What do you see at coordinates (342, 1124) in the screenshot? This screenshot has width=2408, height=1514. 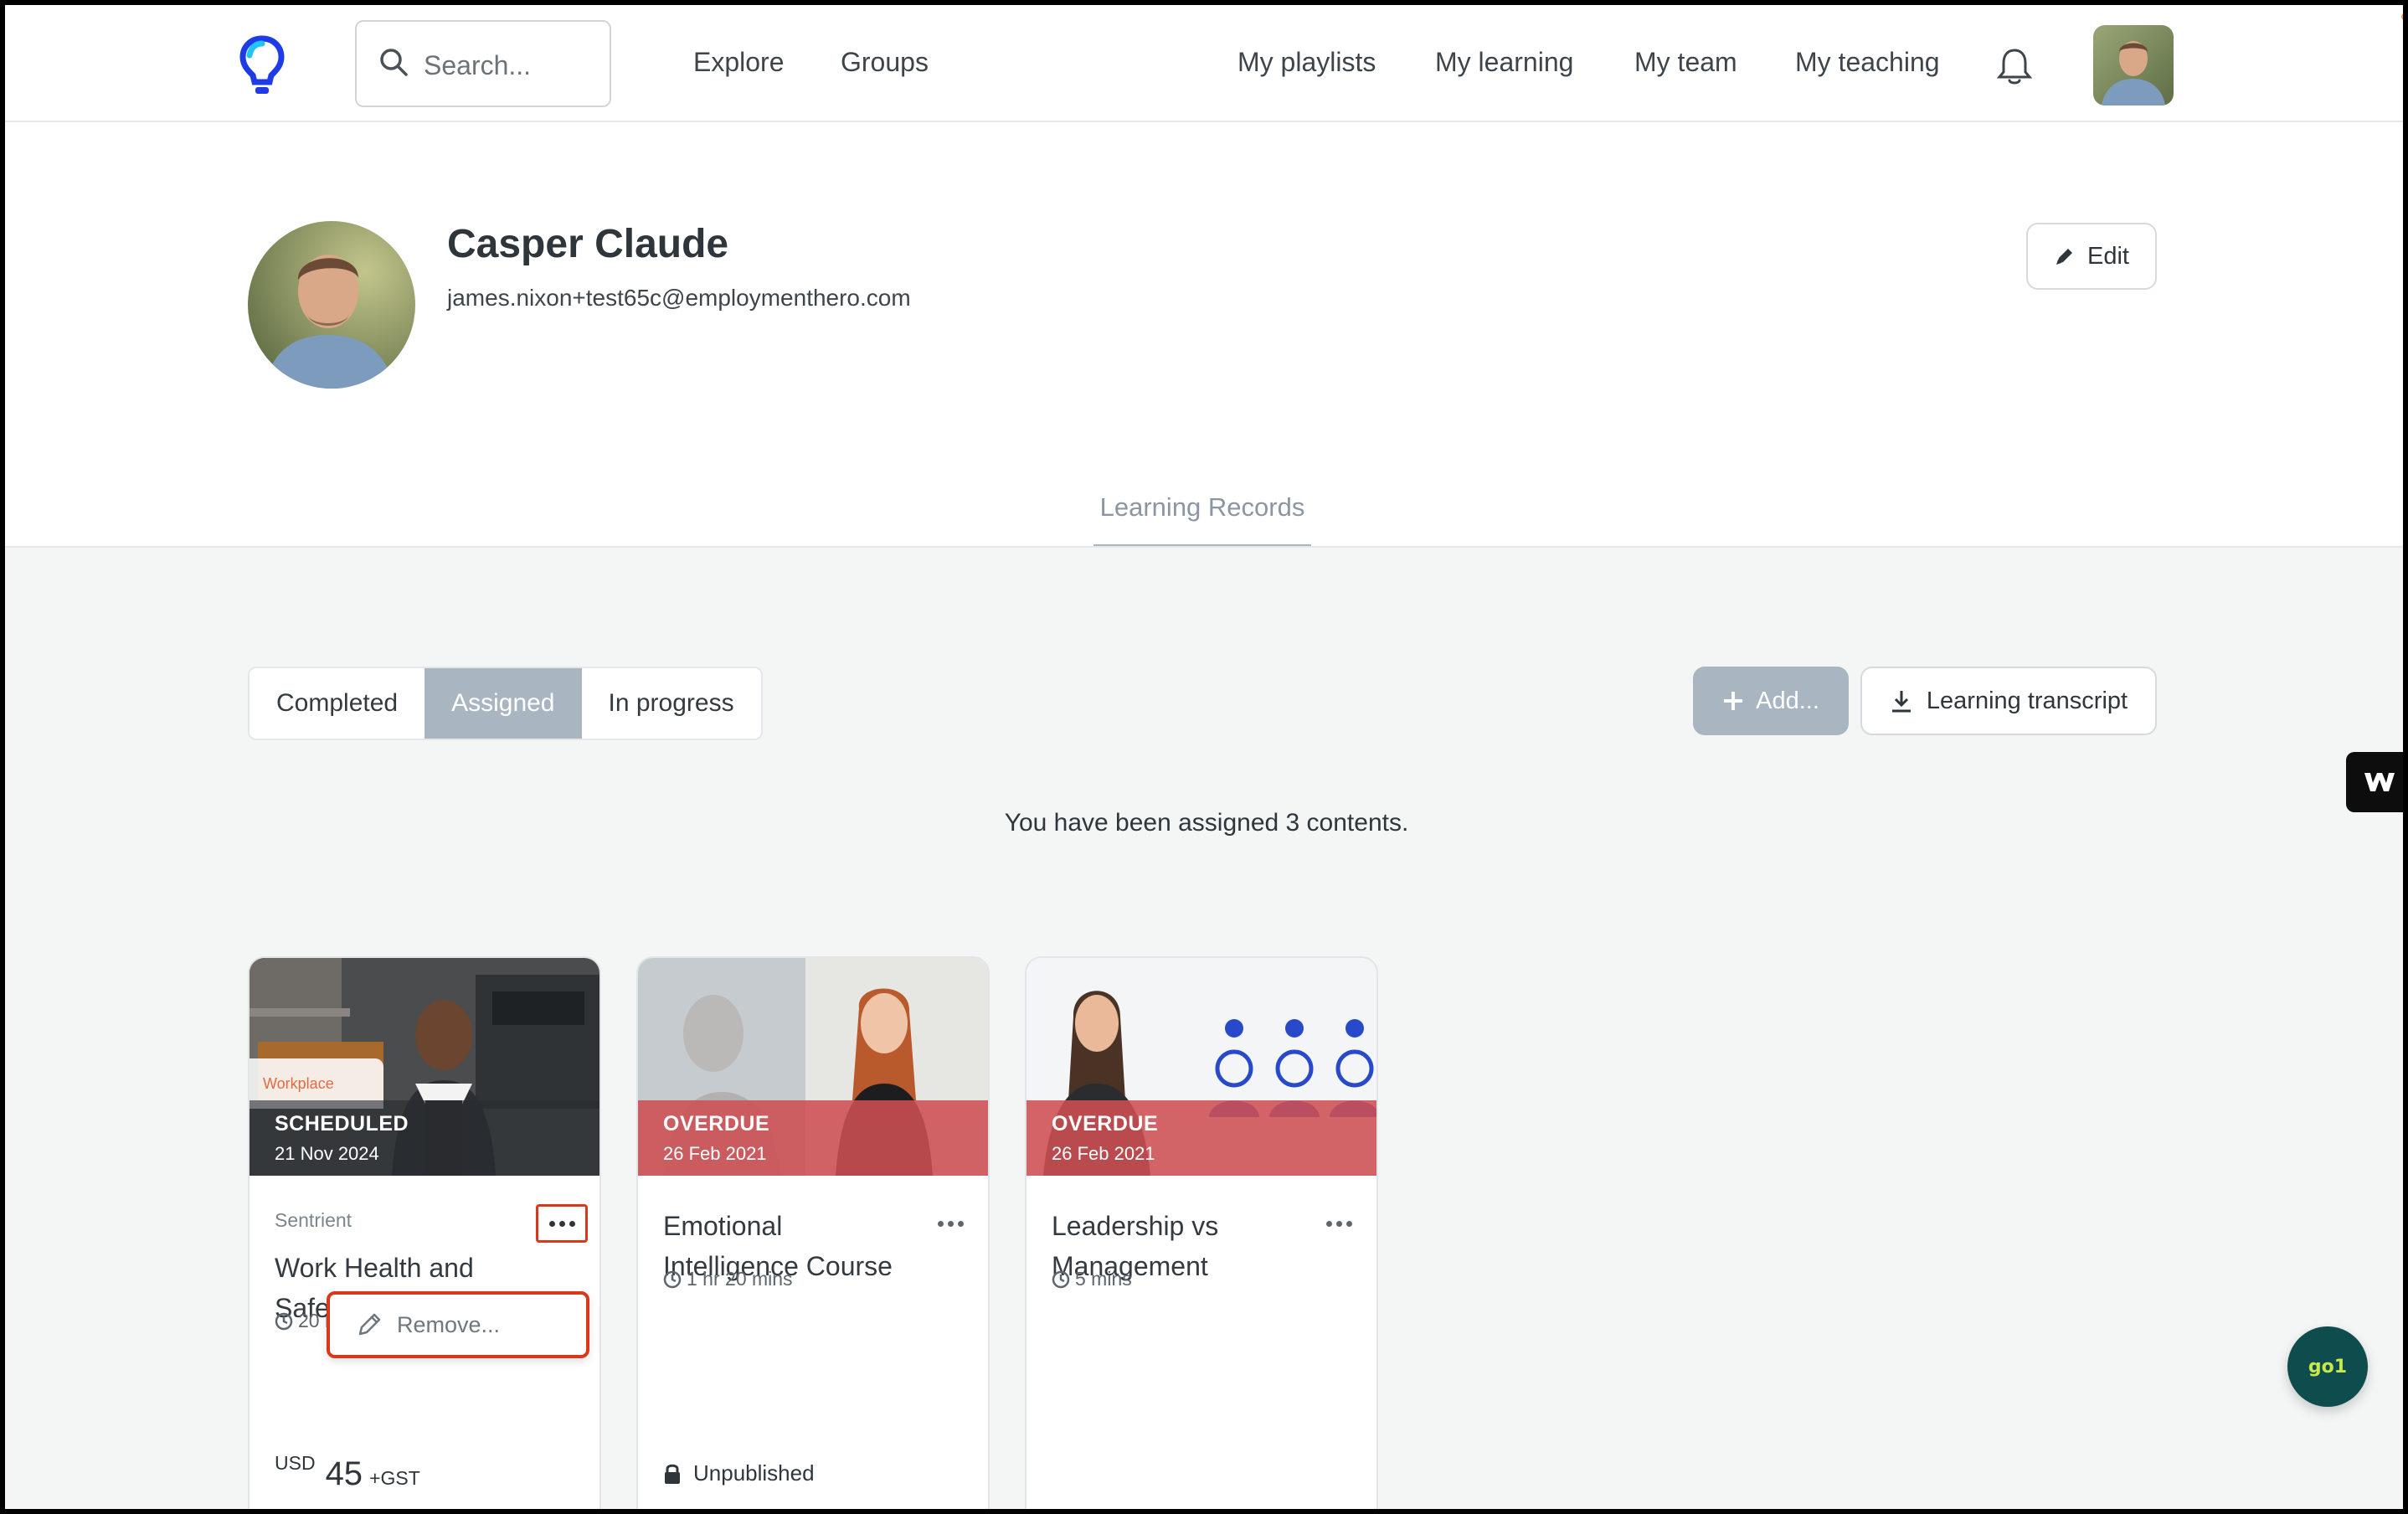 I see `card-status: SCHEDULED` at bounding box center [342, 1124].